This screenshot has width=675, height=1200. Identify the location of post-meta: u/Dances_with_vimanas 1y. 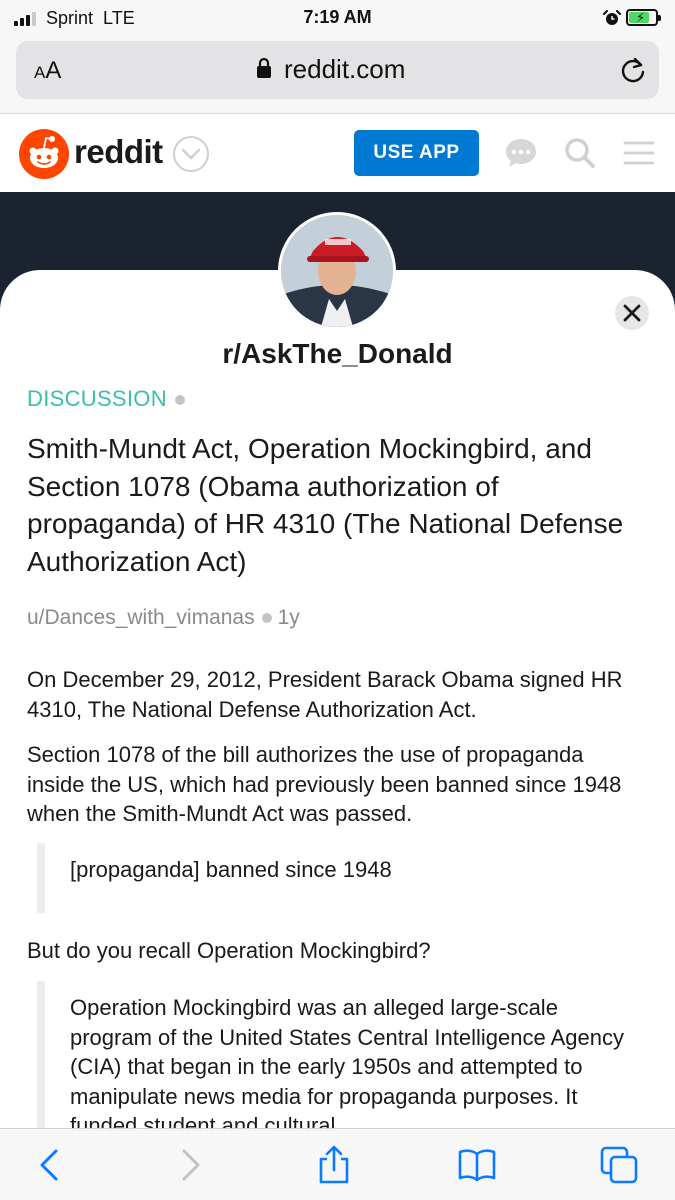
(163, 618).